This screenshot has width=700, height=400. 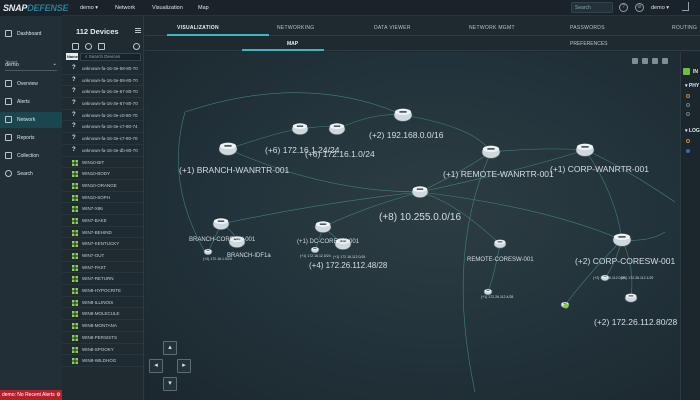 What do you see at coordinates (101, 46) in the screenshot?
I see `trash-icon` at bounding box center [101, 46].